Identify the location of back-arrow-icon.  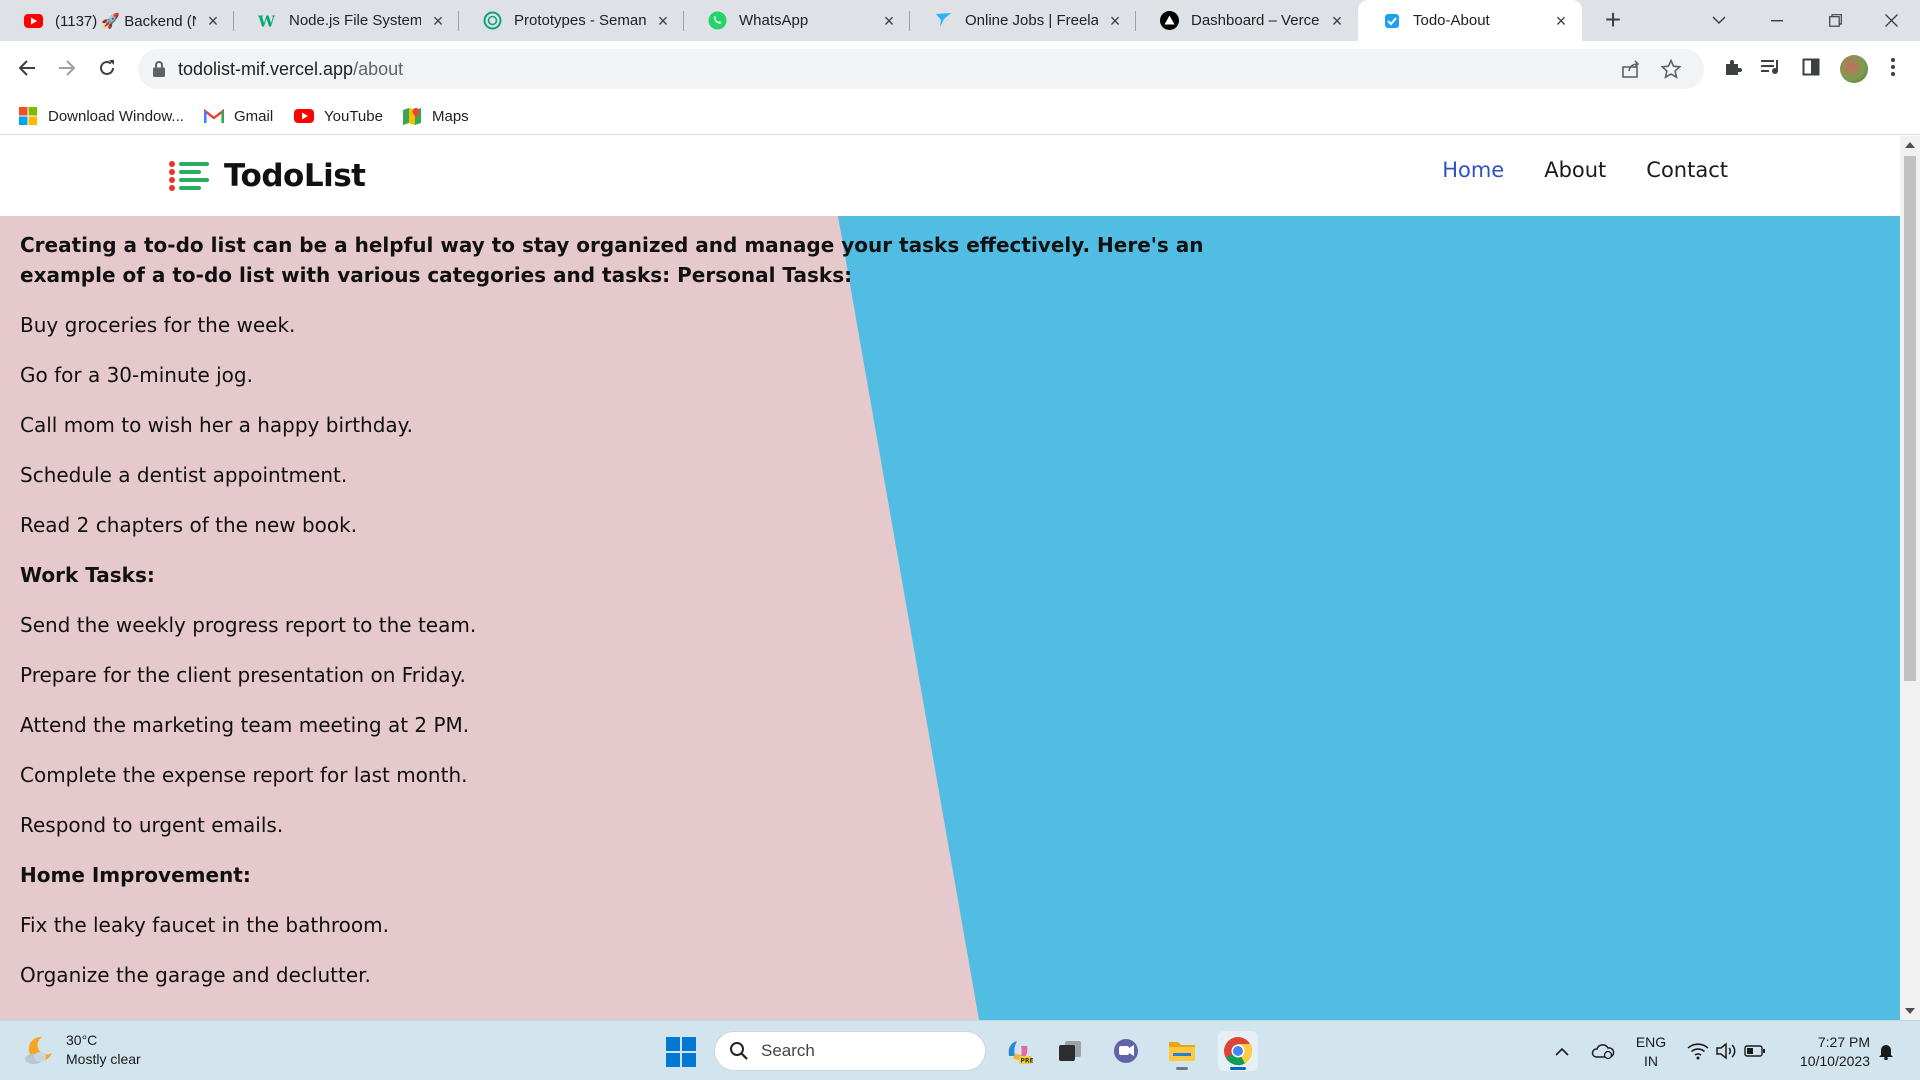
(27, 68).